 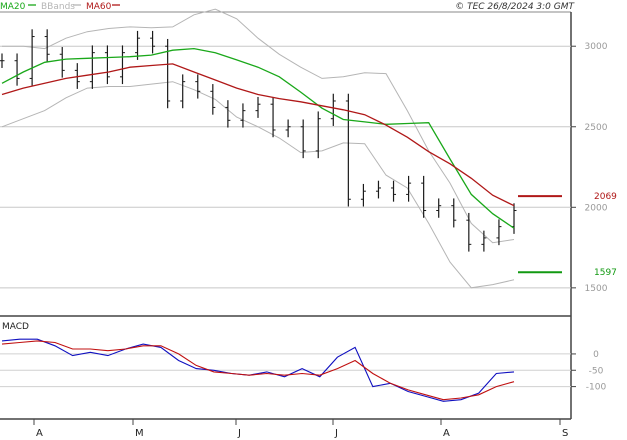 What do you see at coordinates (565, 433) in the screenshot?
I see `time-tick-label: S` at bounding box center [565, 433].